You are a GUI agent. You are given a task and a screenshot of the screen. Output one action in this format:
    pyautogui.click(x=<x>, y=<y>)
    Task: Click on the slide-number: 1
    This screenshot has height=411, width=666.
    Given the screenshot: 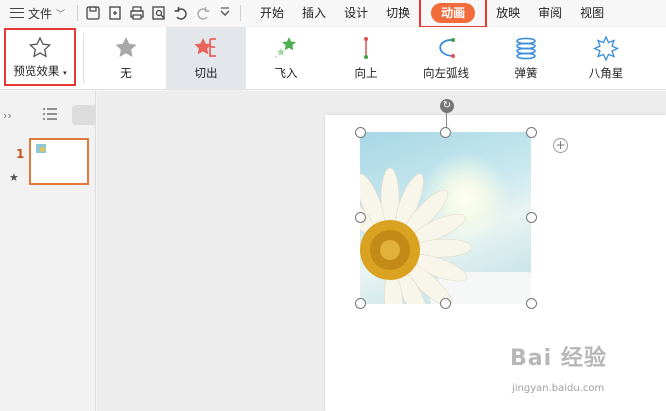 What is the action you would take?
    pyautogui.click(x=20, y=154)
    